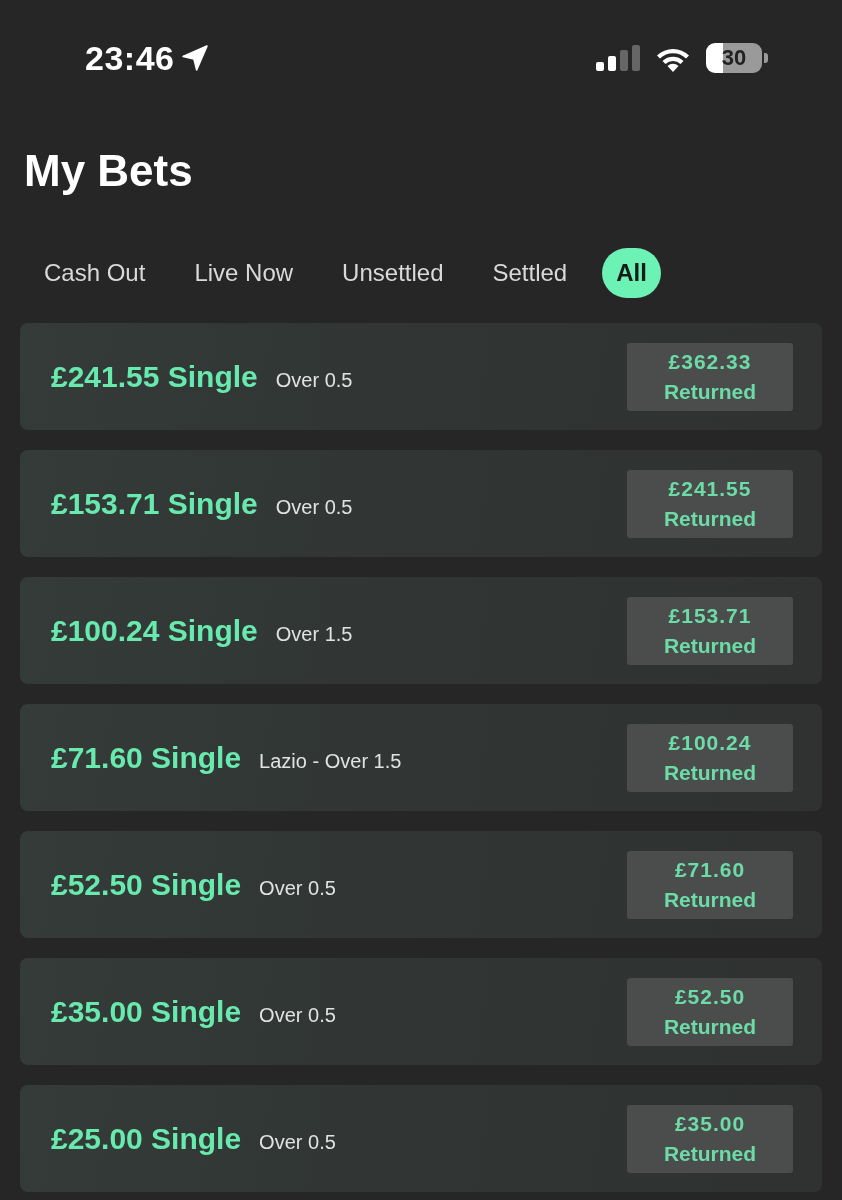 Image resolution: width=842 pixels, height=1200 pixels. What do you see at coordinates (421, 757) in the screenshot?
I see `bet-card: £71.60 Single Lazio - Over 1.5 £100.24 Returned` at bounding box center [421, 757].